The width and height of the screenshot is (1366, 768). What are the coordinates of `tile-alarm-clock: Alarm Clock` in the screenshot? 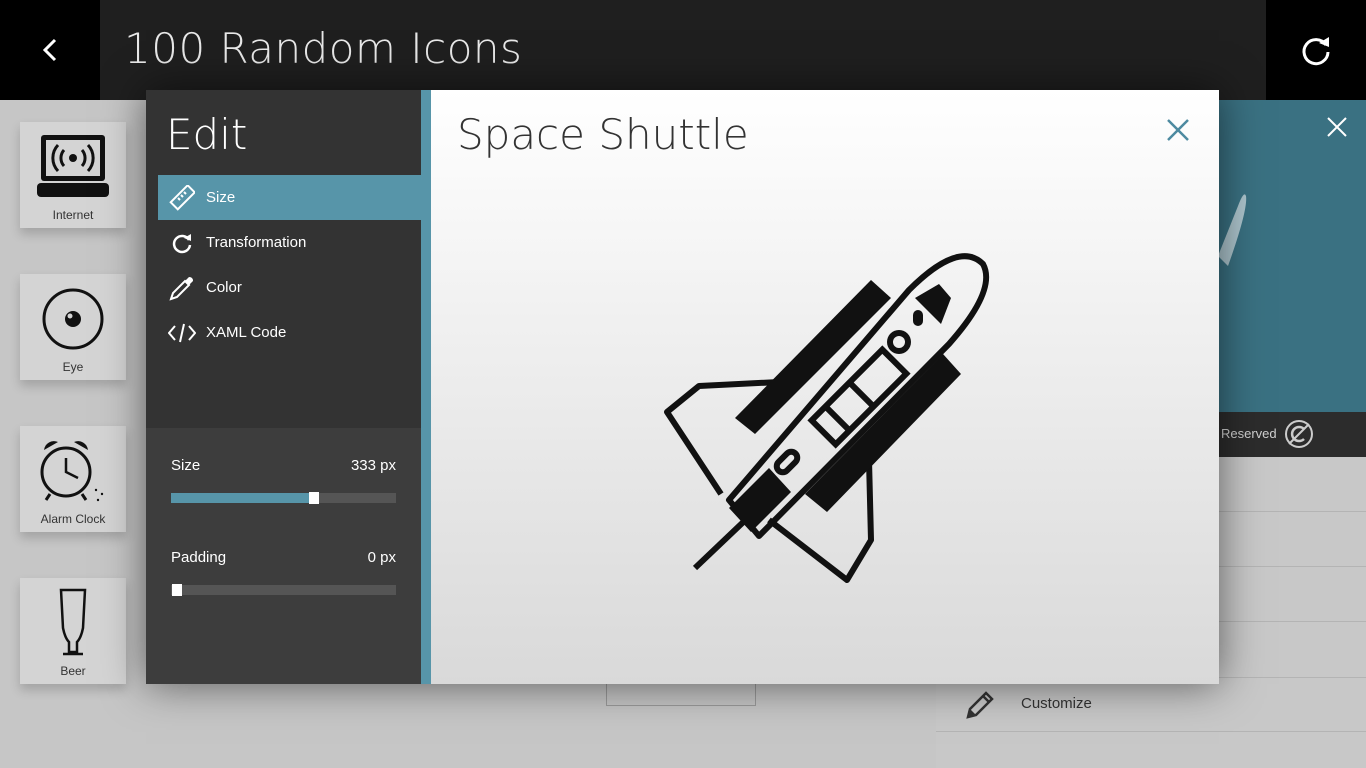 It's located at (73, 479).